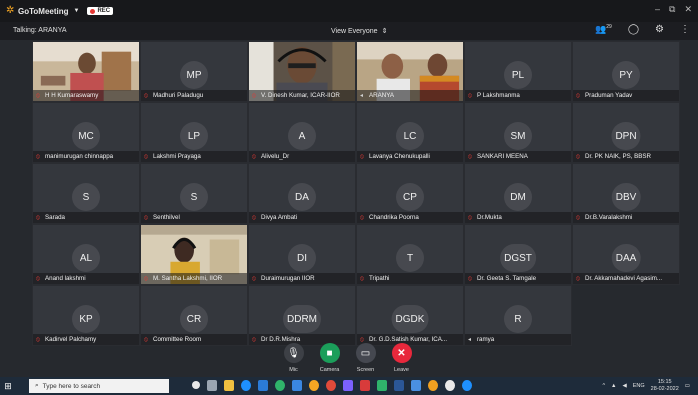 This screenshot has width=698, height=395. I want to click on chrome-icon, so click(280, 385).